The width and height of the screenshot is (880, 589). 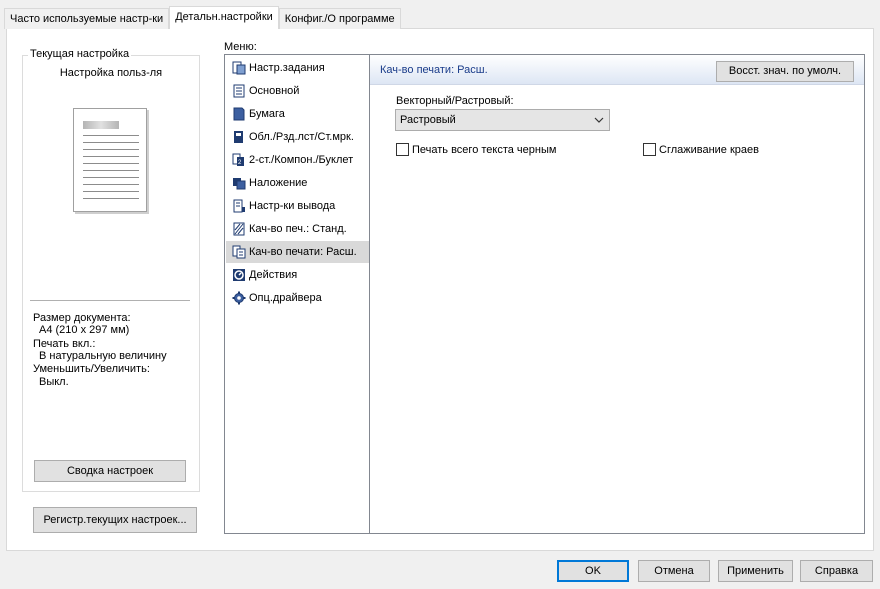 What do you see at coordinates (240, 47) in the screenshot?
I see `menu-label: Меню:` at bounding box center [240, 47].